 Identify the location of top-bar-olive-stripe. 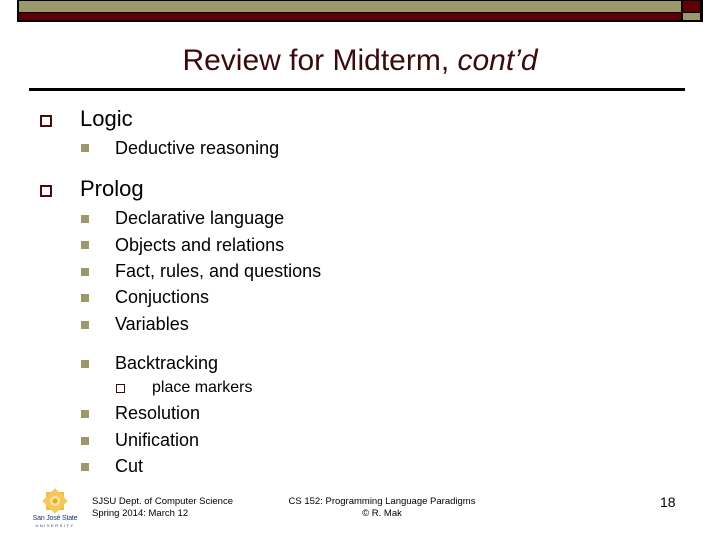
(350, 6).